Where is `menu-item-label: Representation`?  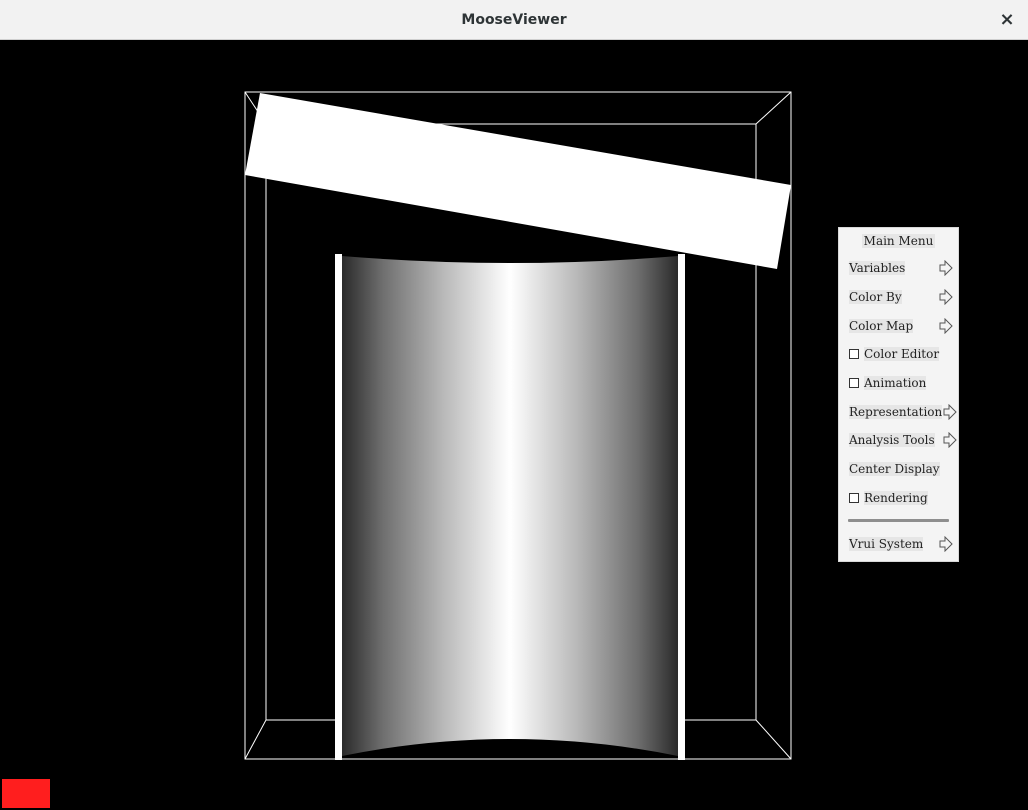
menu-item-label: Representation is located at coordinates (896, 412).